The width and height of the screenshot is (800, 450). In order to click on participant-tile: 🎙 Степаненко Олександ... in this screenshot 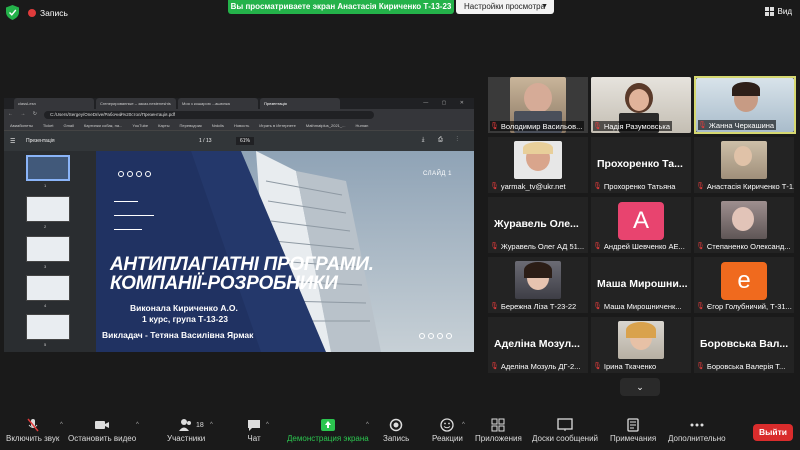, I will do `click(744, 225)`.